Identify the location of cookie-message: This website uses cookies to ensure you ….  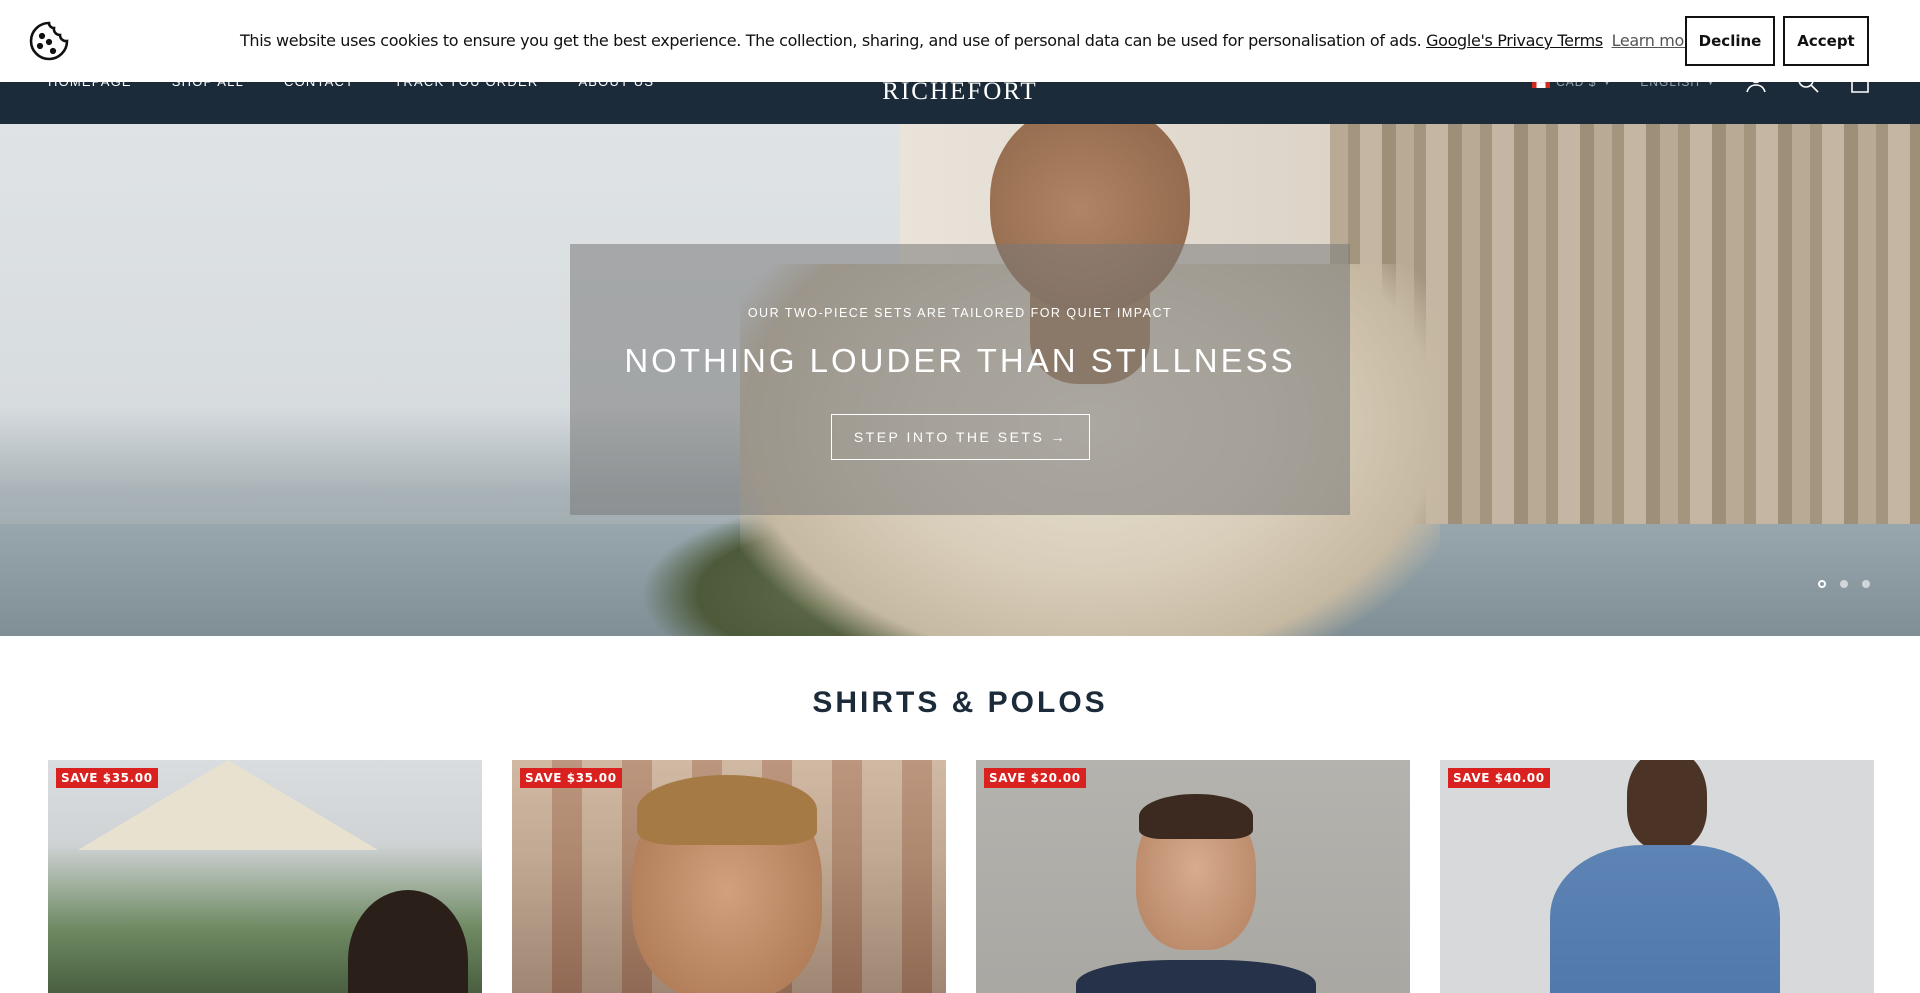
(831, 40).